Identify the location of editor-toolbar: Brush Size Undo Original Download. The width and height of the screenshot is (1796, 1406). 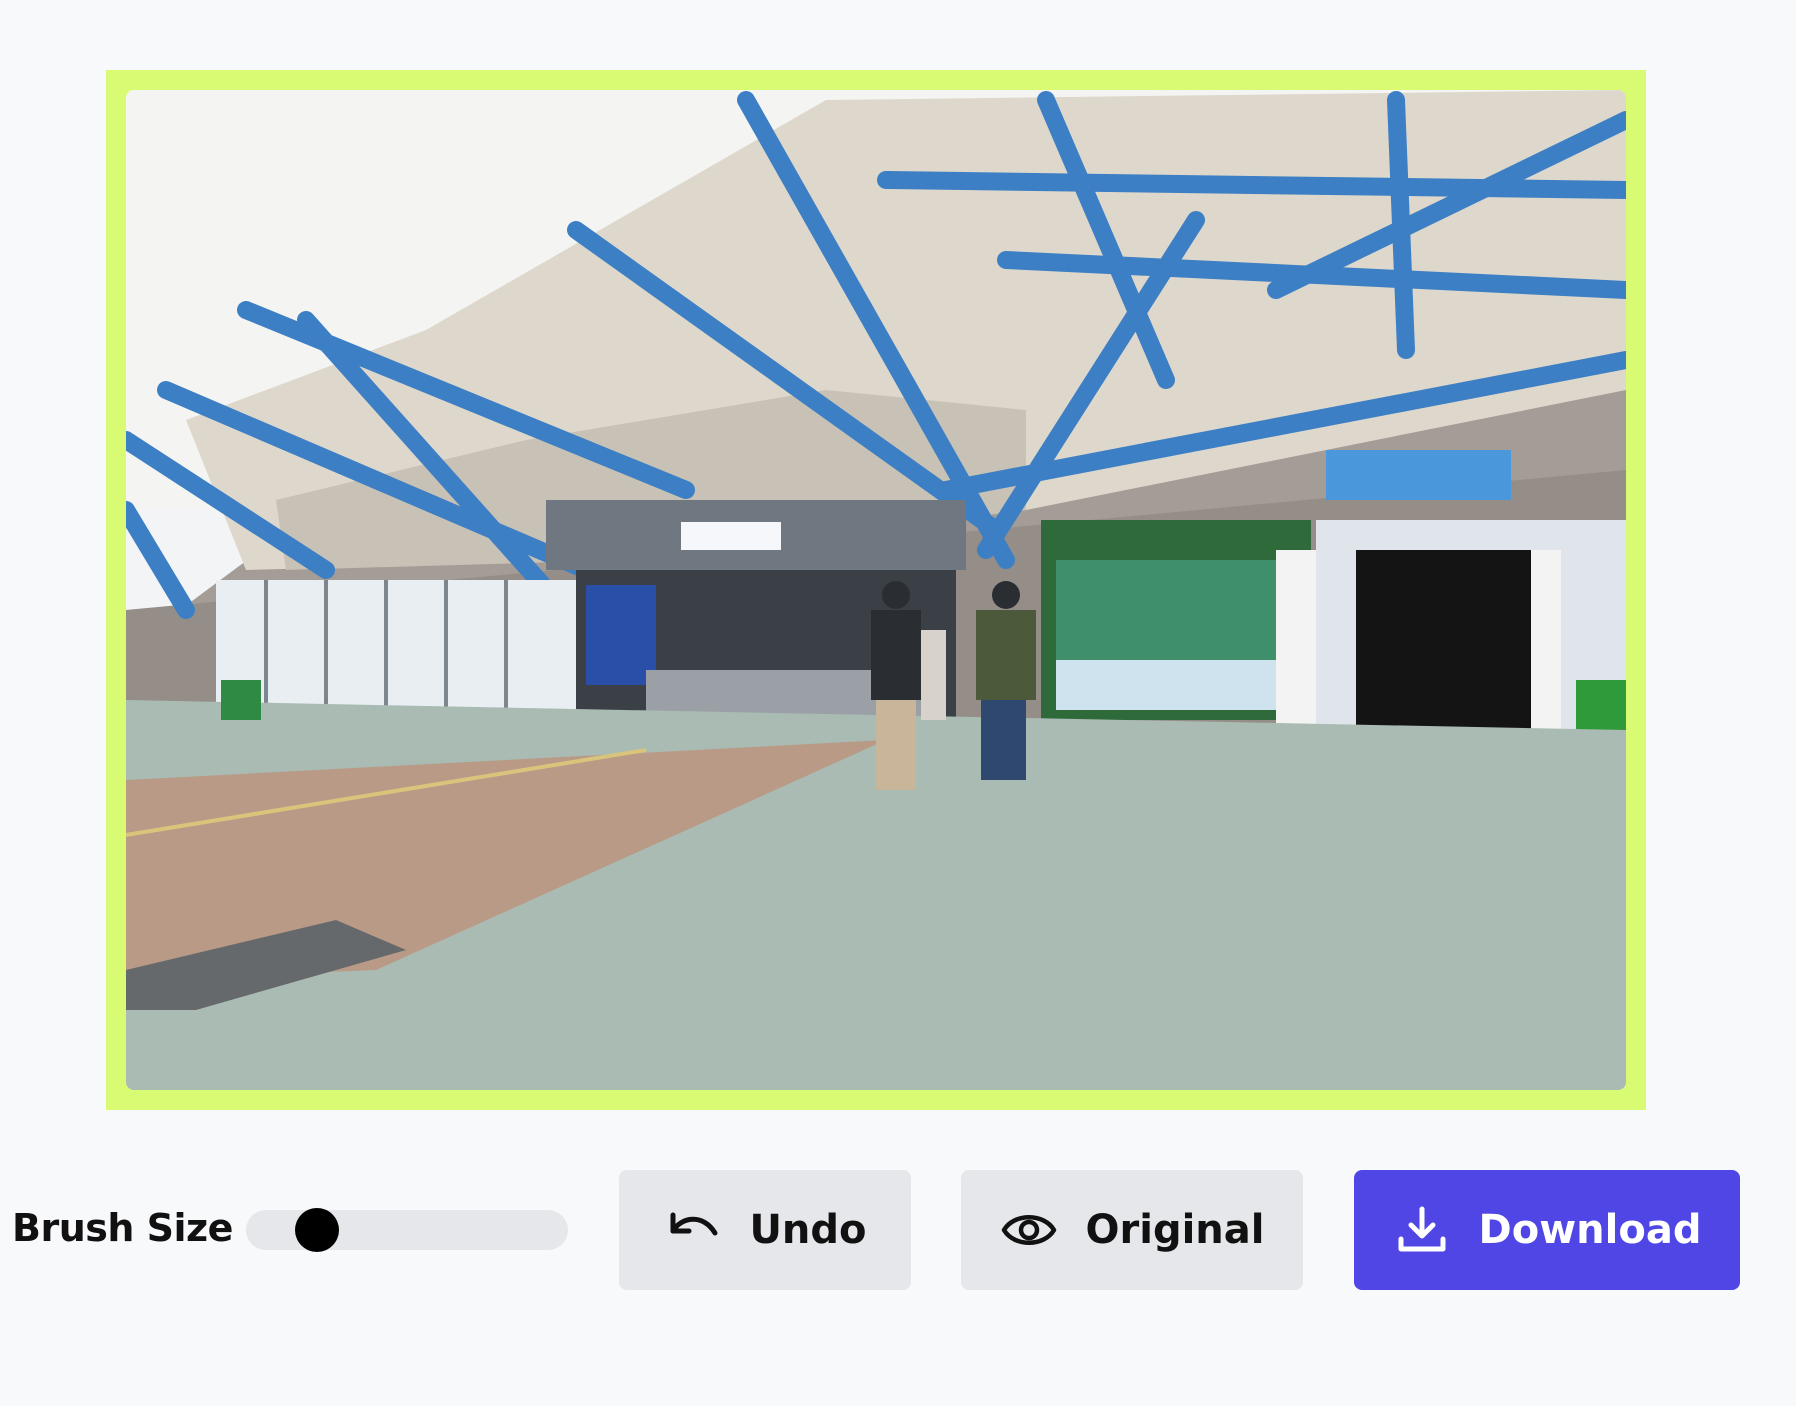
(898, 1230).